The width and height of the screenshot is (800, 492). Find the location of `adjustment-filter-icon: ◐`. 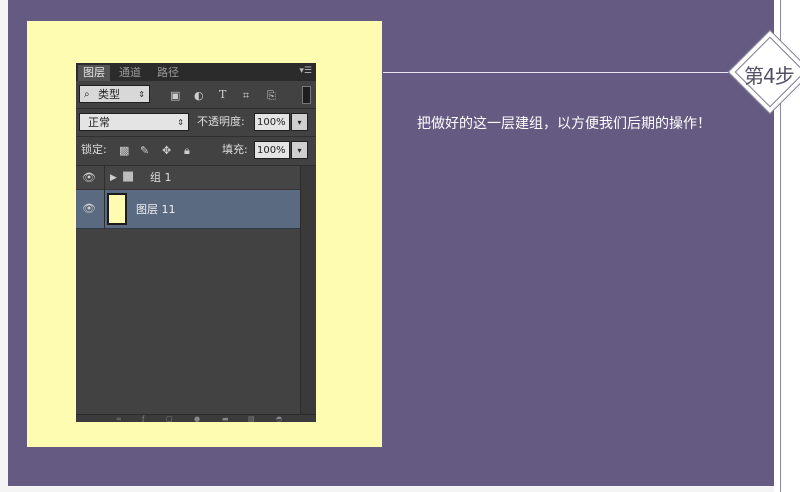

adjustment-filter-icon: ◐ is located at coordinates (199, 96).